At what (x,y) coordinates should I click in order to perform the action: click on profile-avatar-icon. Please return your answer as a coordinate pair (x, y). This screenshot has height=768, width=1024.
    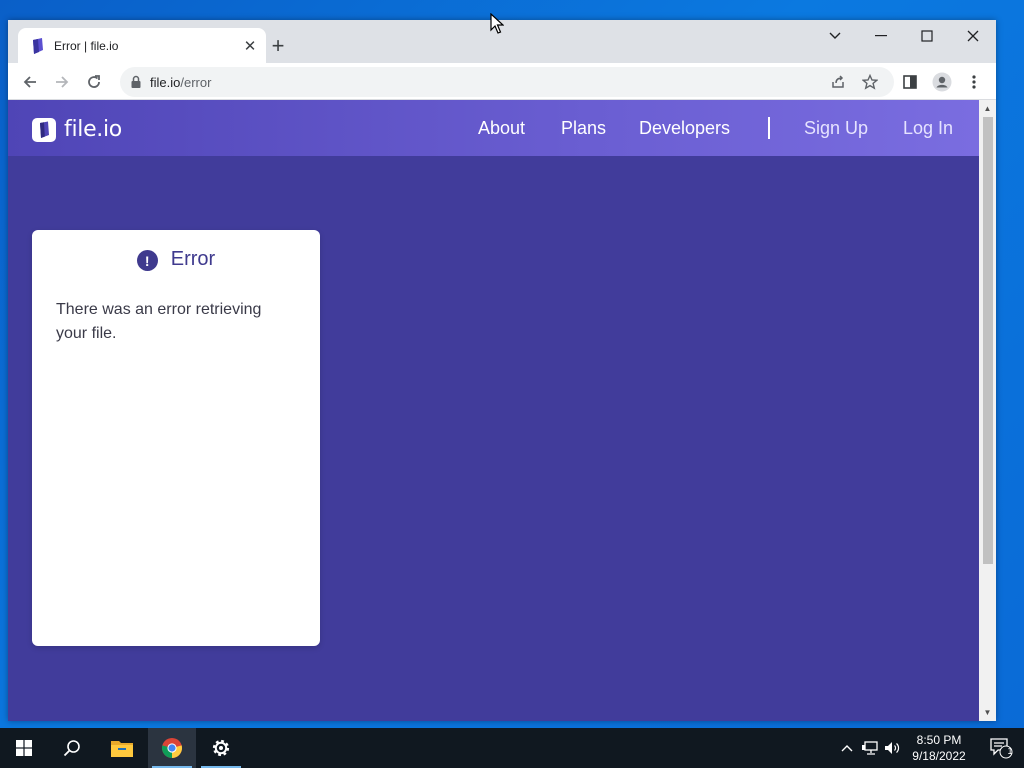
    Looking at the image, I should click on (942, 82).